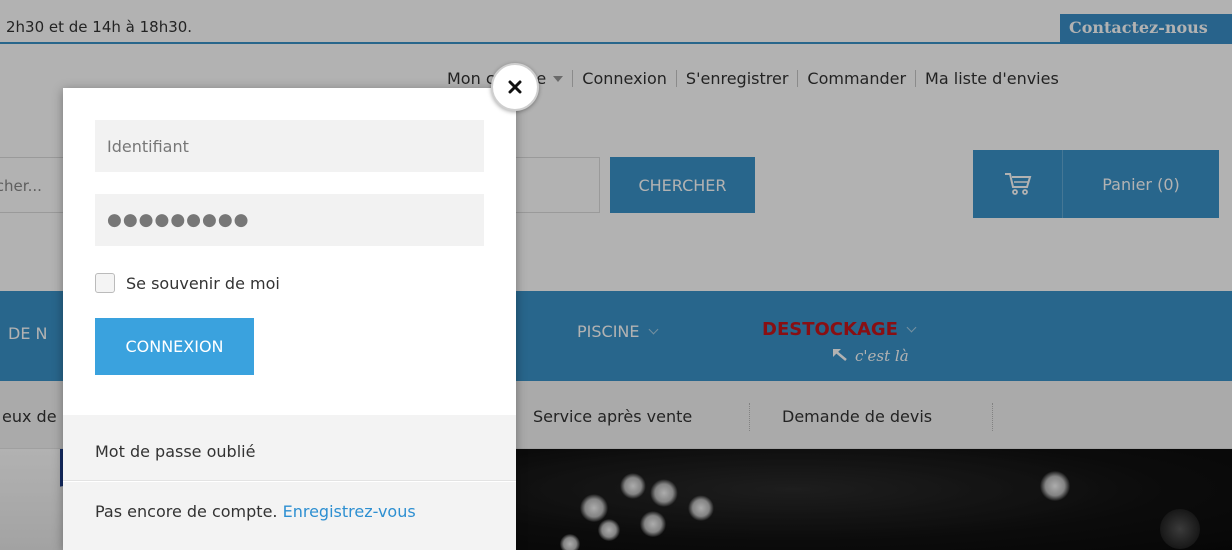 This screenshot has height=550, width=1232. What do you see at coordinates (178, 220) in the screenshot?
I see `password-value: ●●●●●●●●●` at bounding box center [178, 220].